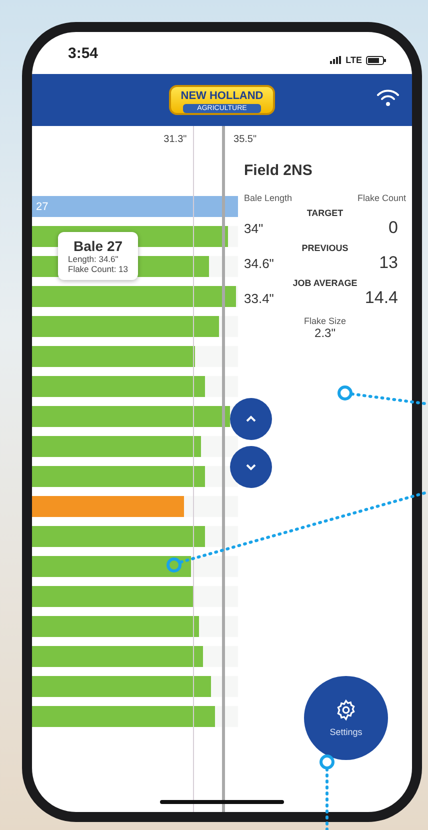  I want to click on flake-size-value: 2.3", so click(325, 333).